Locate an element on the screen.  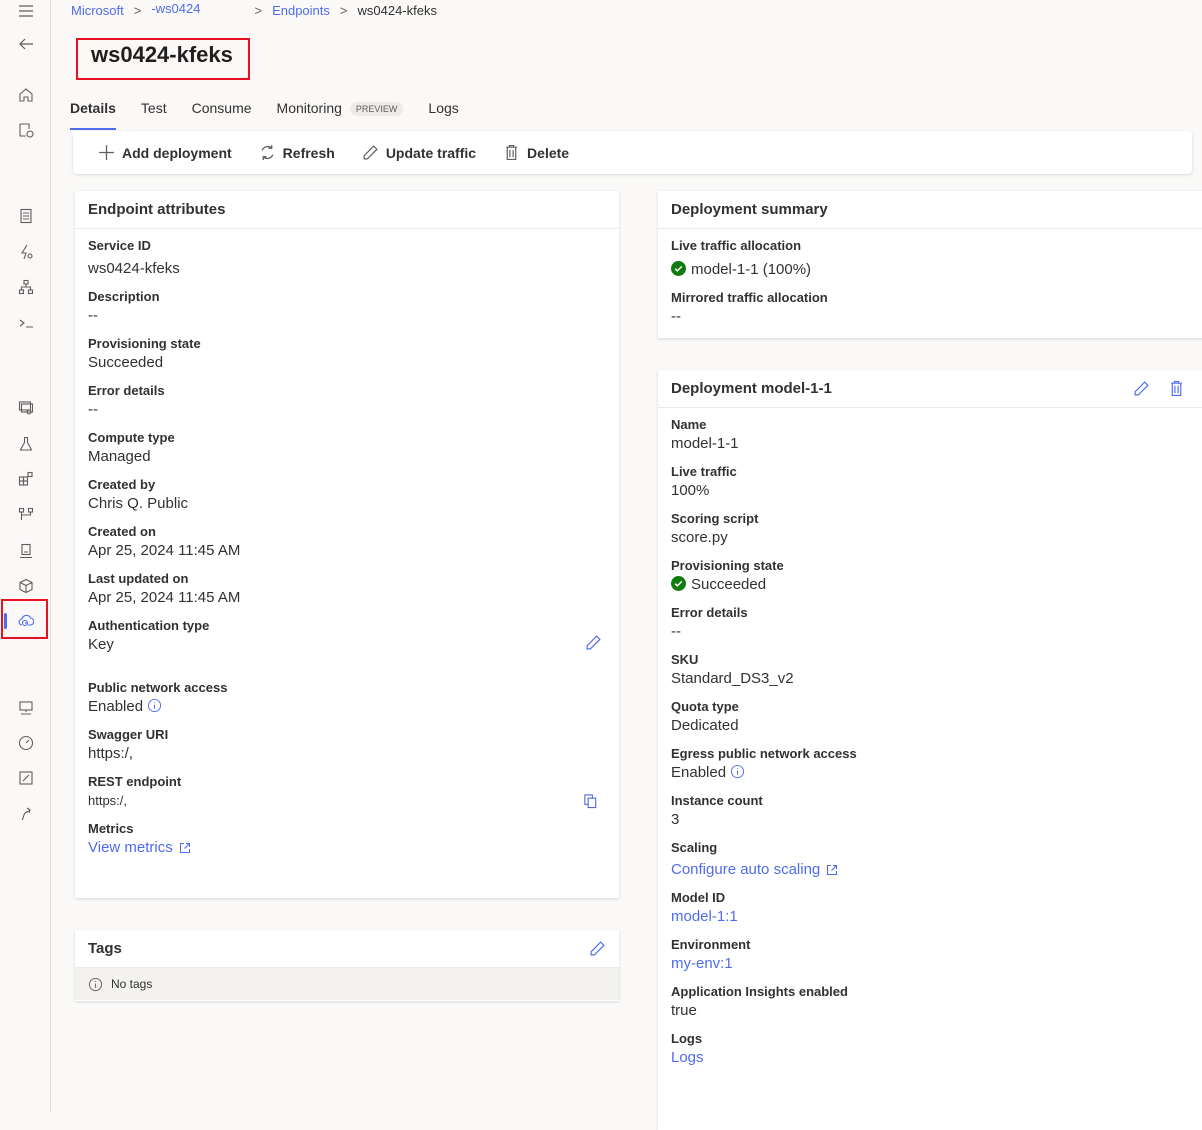
configure-auto-scaling-link: Configure auto scaling is located at coordinates (754, 869).